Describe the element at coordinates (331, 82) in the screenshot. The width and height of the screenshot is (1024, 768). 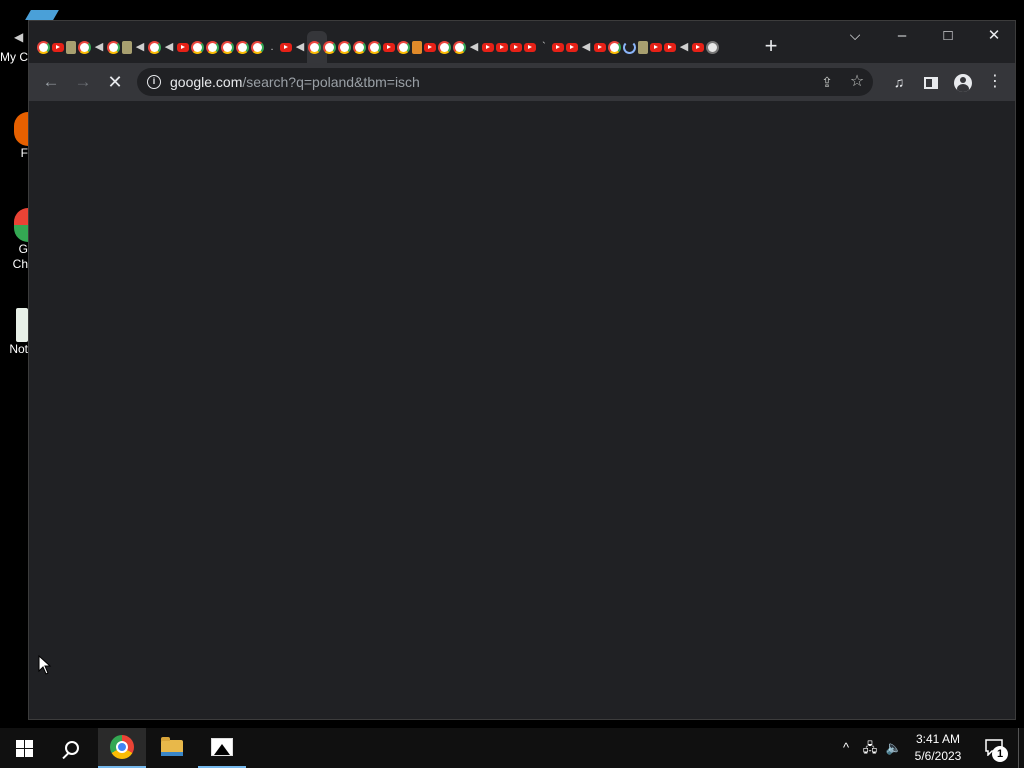
I see `url-path: /search?q=poland&tbm=isch` at that location.